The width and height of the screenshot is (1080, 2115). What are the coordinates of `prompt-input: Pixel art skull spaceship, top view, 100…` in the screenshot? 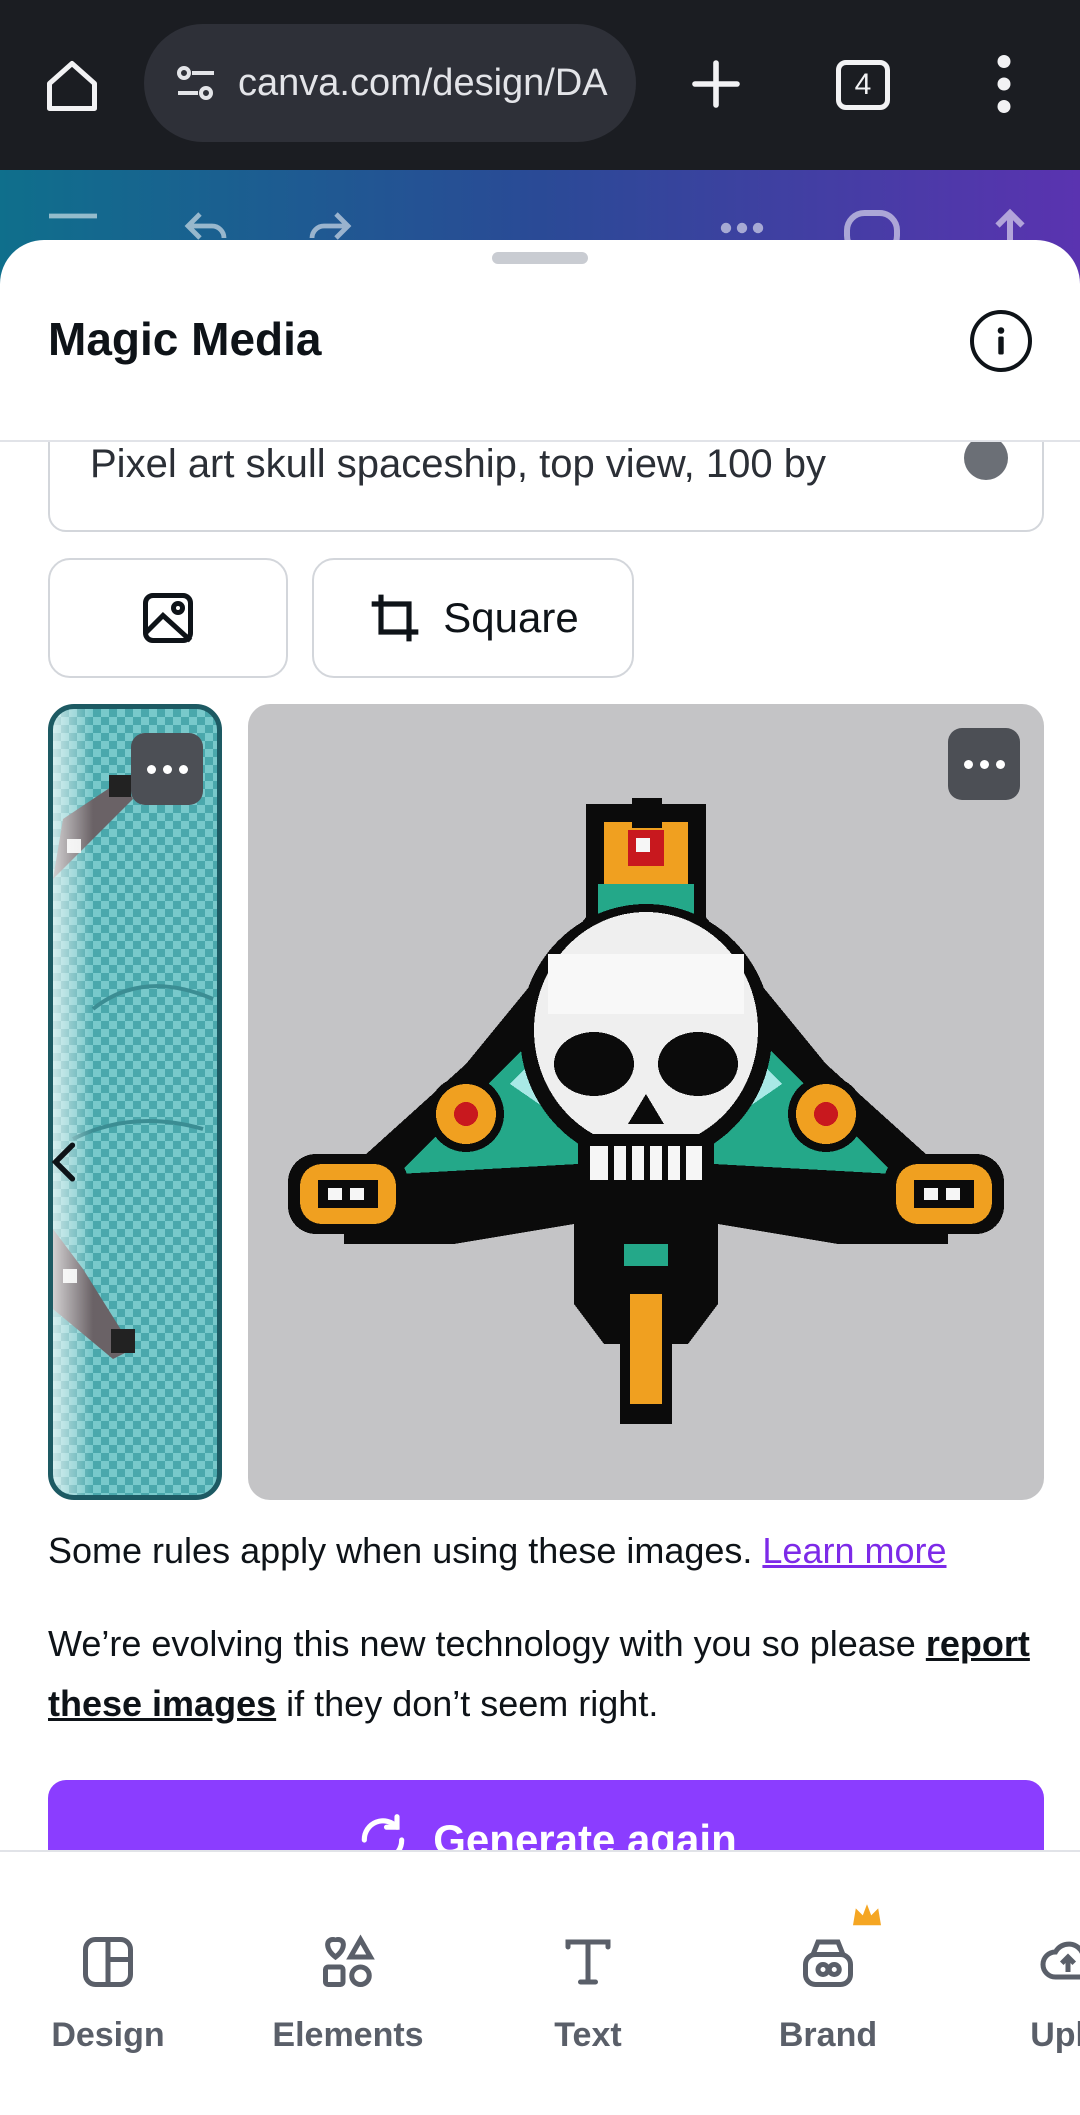 It's located at (546, 487).